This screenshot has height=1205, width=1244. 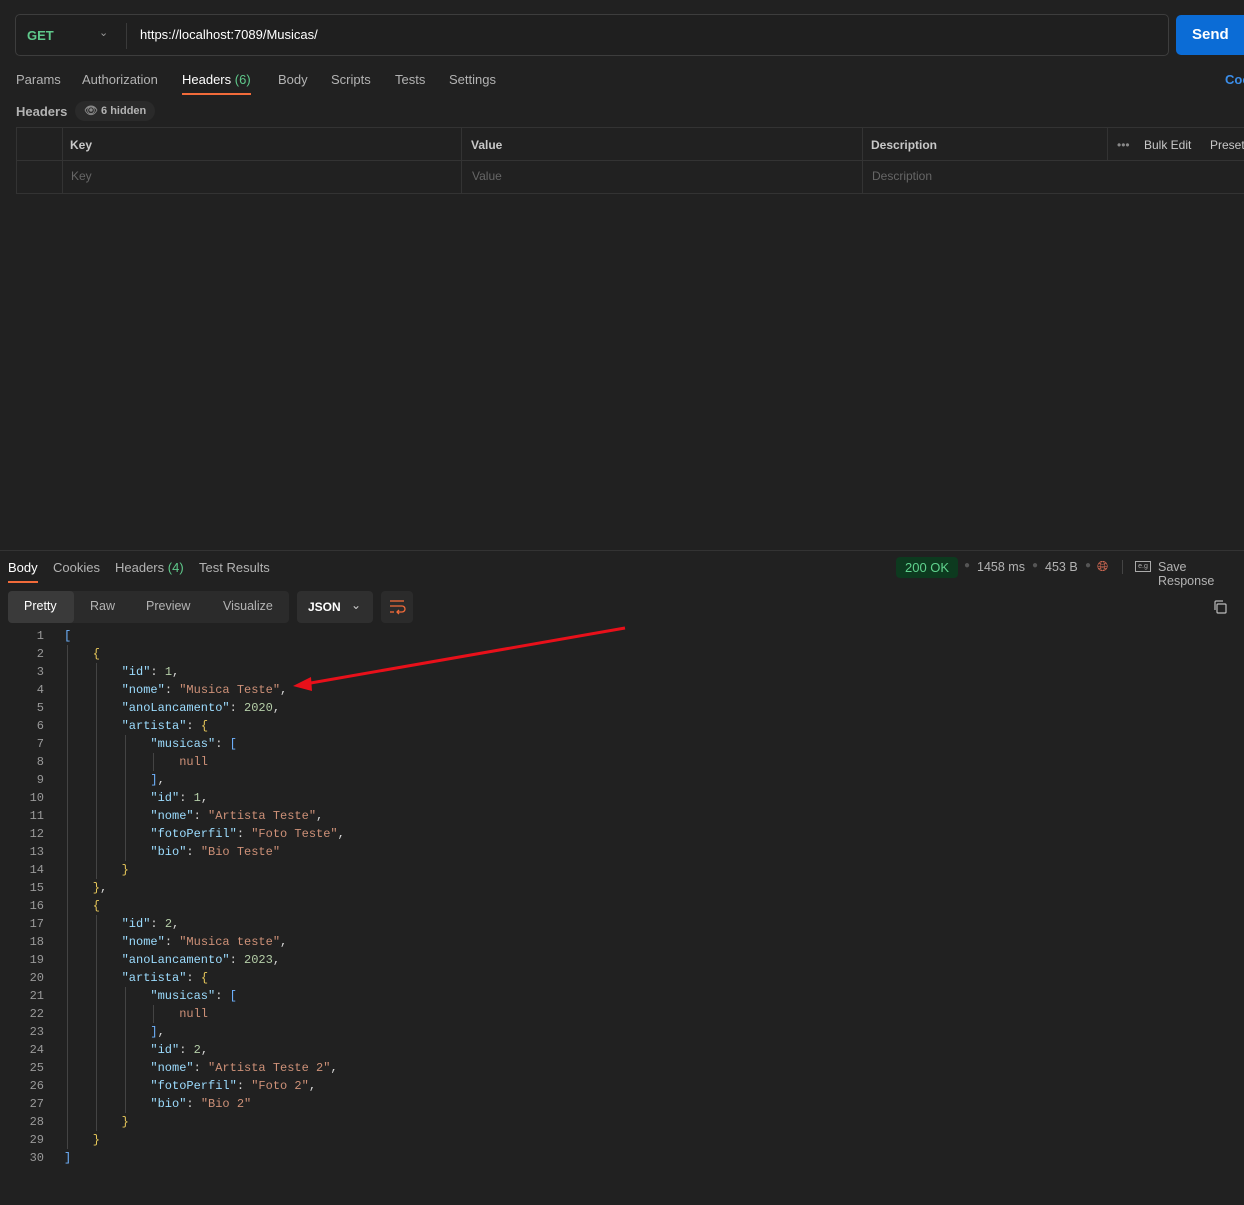 What do you see at coordinates (1061, 567) in the screenshot?
I see `response-size: 453 B` at bounding box center [1061, 567].